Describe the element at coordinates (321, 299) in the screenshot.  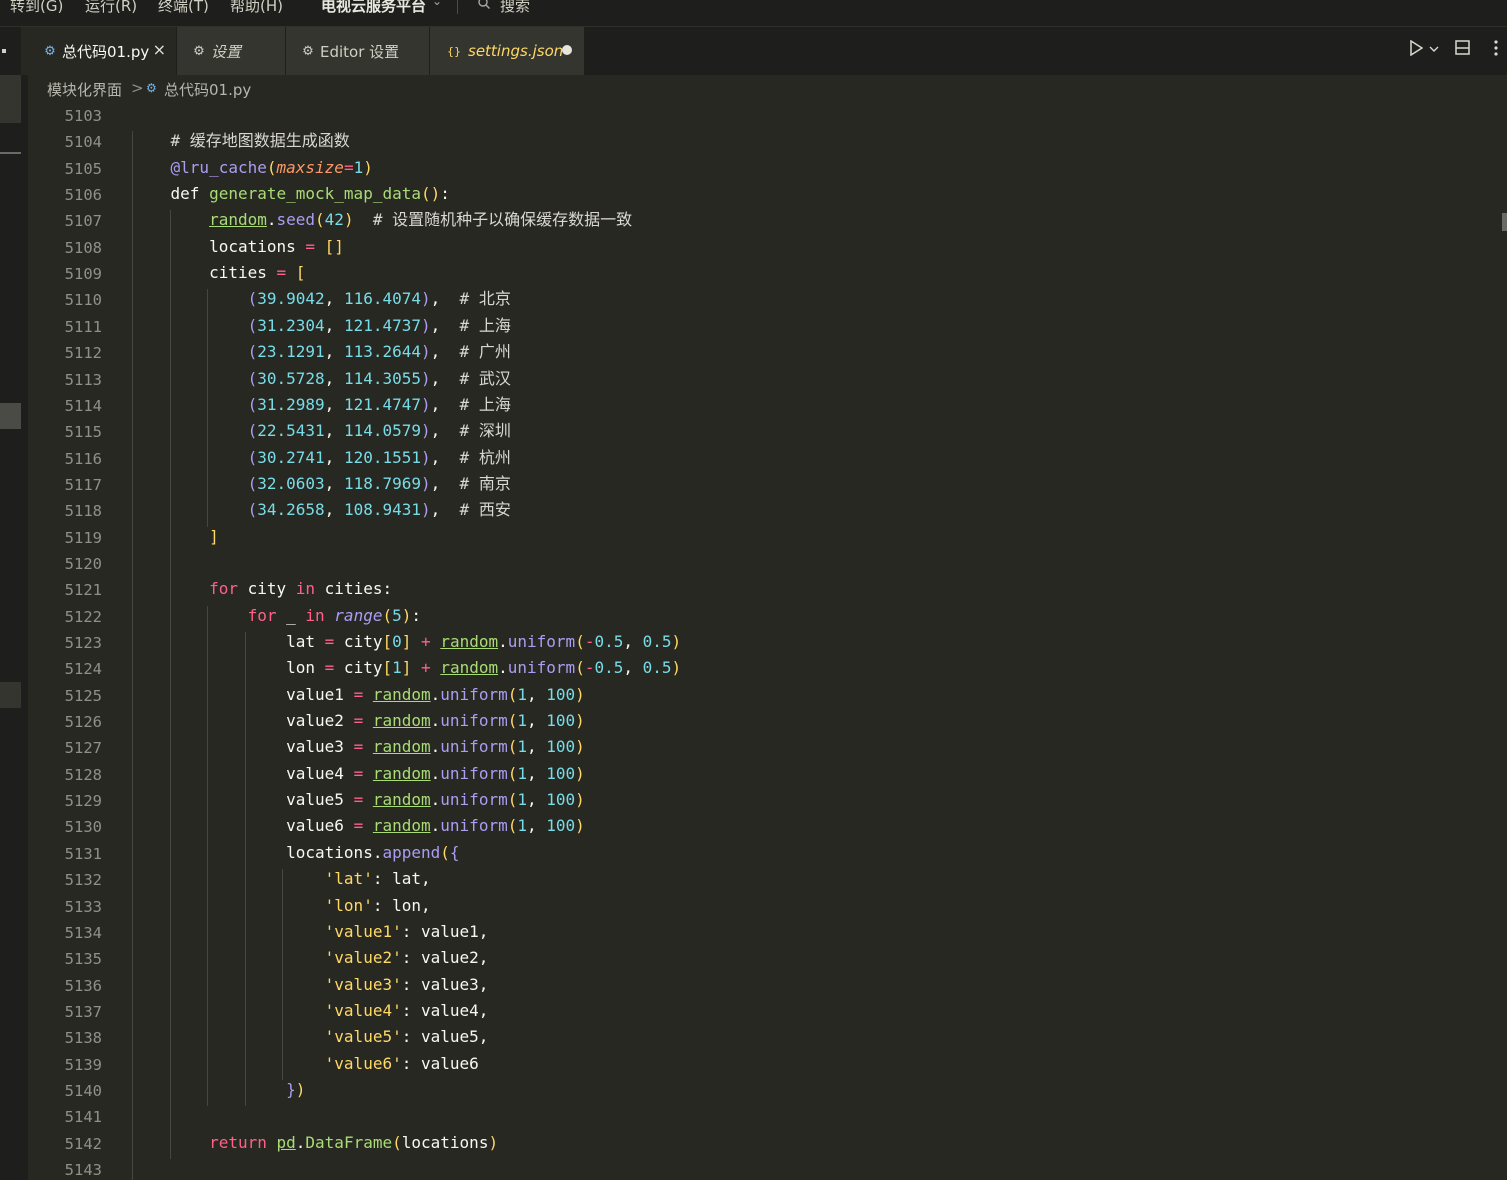
I see `code-line: (39.9042, 116.4074), # 北京` at that location.